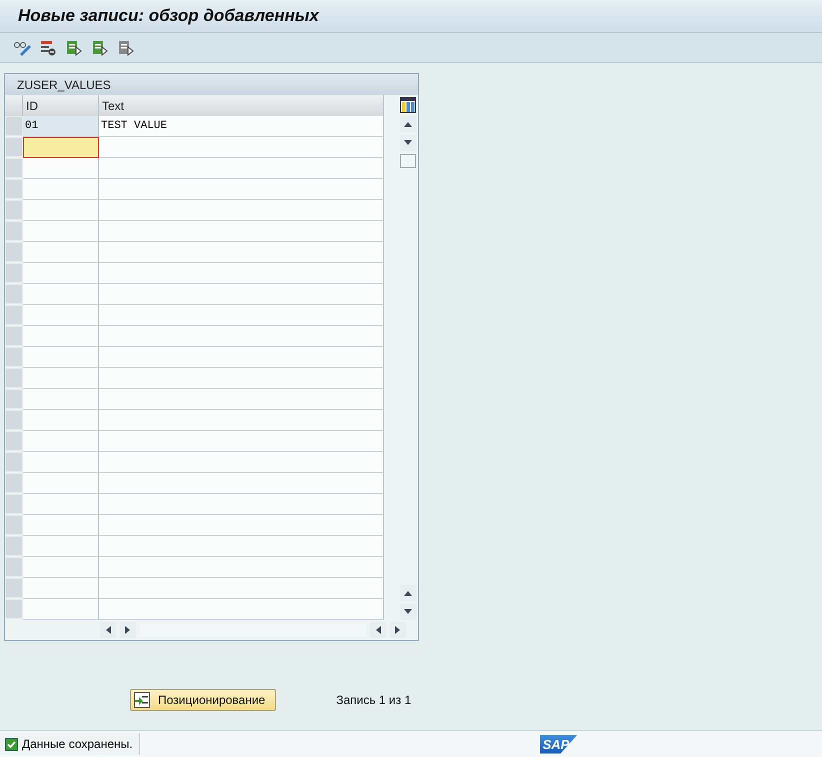  Describe the element at coordinates (241, 105) in the screenshot. I see `column-header: Text` at that location.